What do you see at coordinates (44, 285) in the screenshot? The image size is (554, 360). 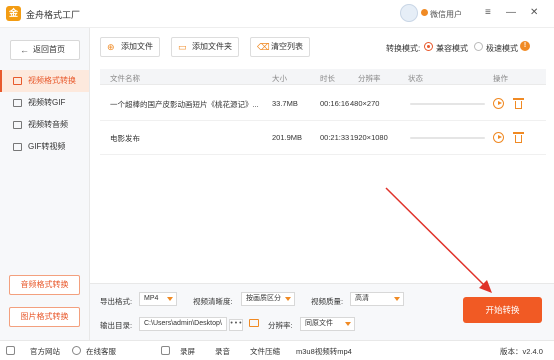 I see `audio-format-button: 音频格式转换` at bounding box center [44, 285].